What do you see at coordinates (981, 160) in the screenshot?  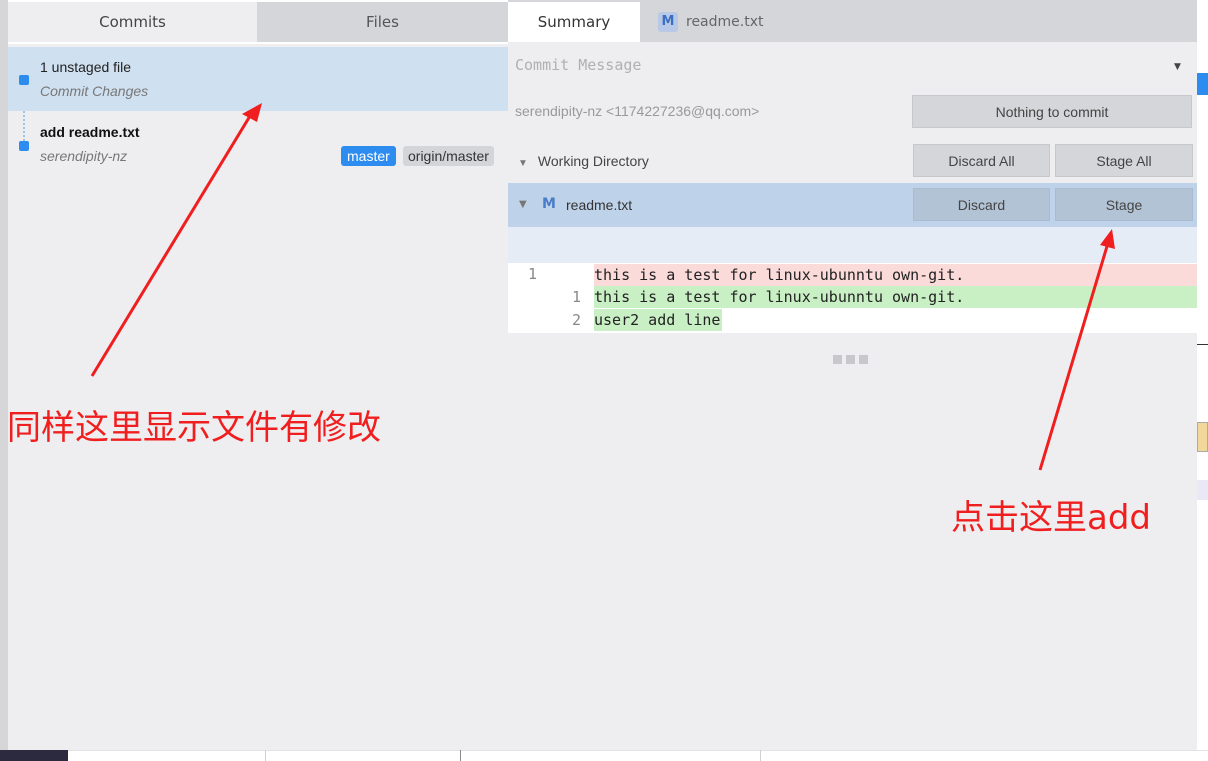 I see `discard-all-button: Discard All` at bounding box center [981, 160].